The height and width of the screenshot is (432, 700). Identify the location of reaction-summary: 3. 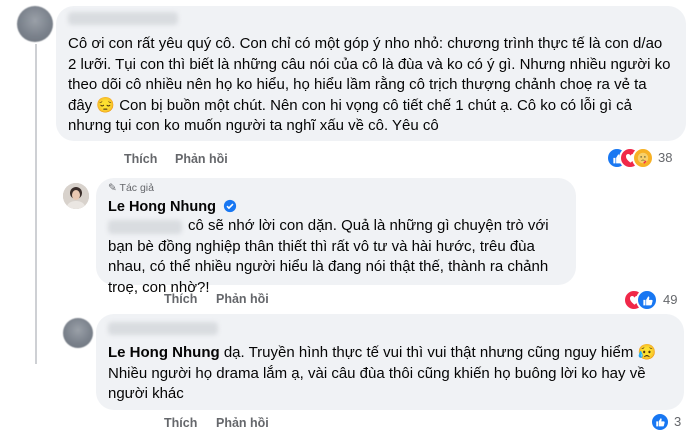
(670, 422).